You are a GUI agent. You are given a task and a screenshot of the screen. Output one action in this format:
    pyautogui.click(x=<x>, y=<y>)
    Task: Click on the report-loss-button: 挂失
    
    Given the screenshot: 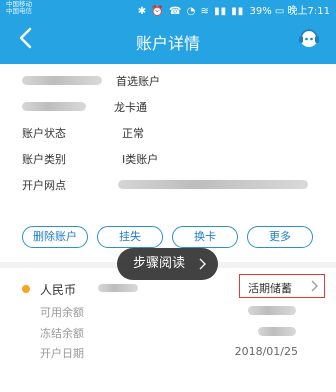 What is the action you would take?
    pyautogui.click(x=130, y=237)
    